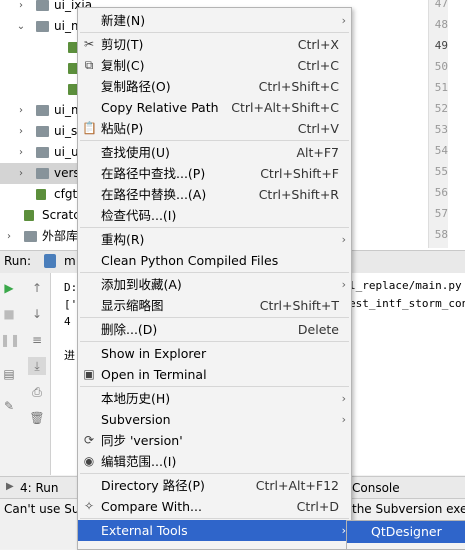 This screenshot has width=465, height=550. Describe the element at coordinates (46, 8) in the screenshot. I see `tree-row: › ui_ixia` at that location.